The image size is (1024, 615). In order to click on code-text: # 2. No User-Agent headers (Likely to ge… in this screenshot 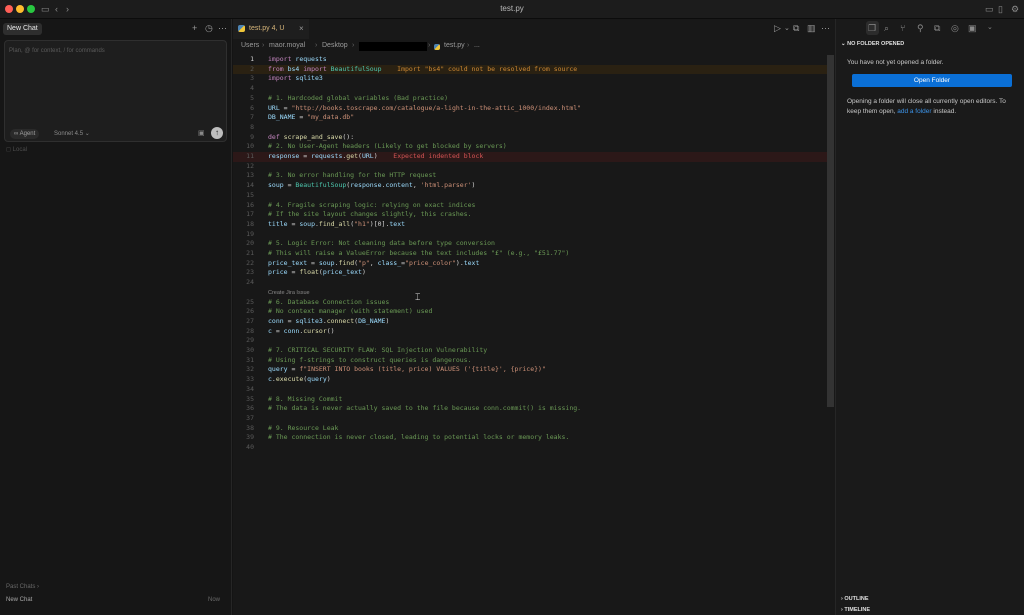, I will do `click(387, 146)`.